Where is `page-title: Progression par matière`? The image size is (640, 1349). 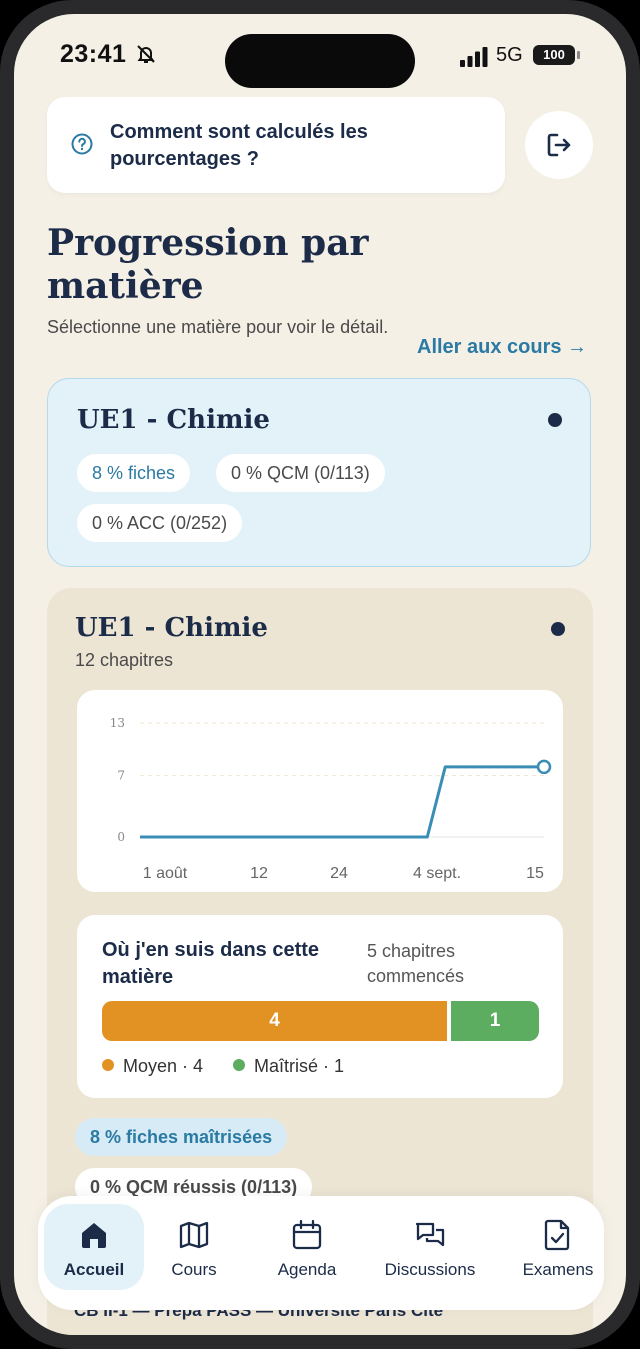
page-title: Progression par matière is located at coordinates (208, 264).